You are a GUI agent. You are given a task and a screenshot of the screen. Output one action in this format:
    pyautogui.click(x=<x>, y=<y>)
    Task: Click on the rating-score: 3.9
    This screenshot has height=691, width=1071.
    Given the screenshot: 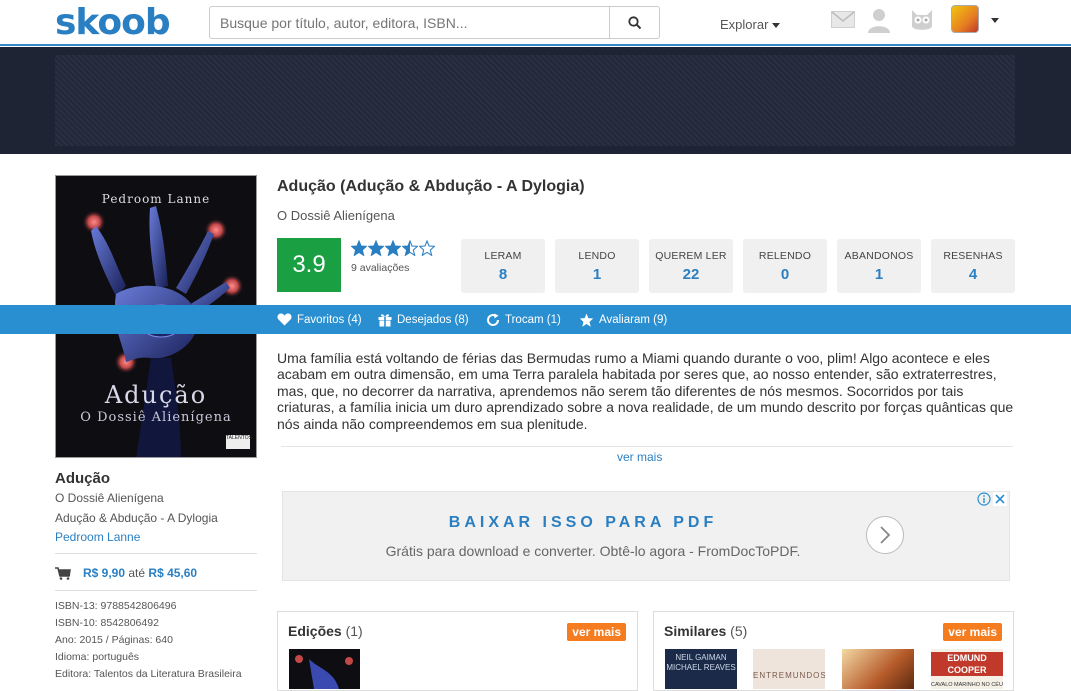 What is the action you would take?
    pyautogui.click(x=309, y=265)
    